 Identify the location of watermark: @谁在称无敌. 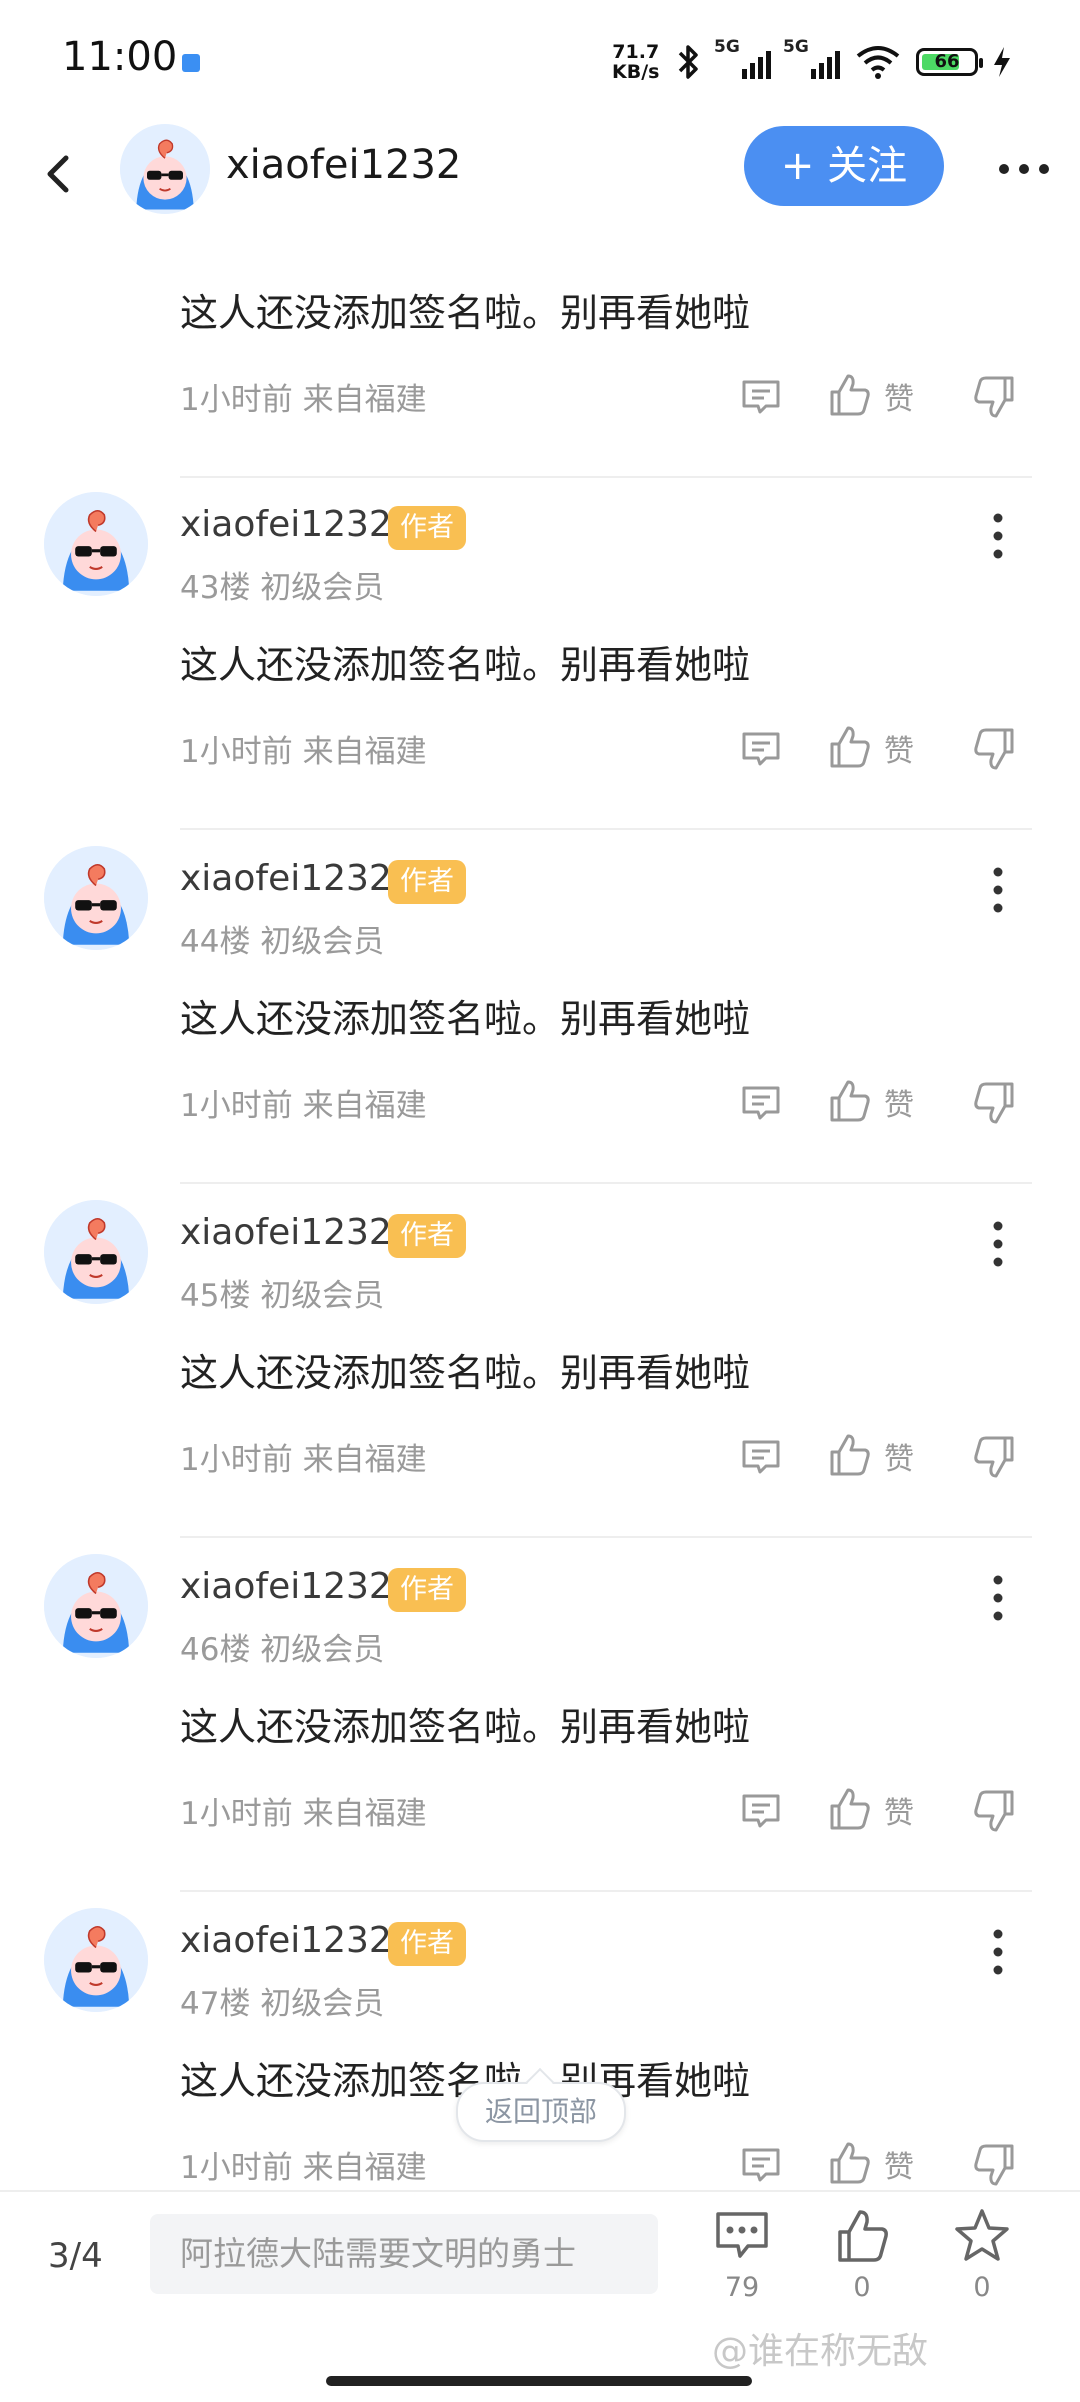
(820, 2351).